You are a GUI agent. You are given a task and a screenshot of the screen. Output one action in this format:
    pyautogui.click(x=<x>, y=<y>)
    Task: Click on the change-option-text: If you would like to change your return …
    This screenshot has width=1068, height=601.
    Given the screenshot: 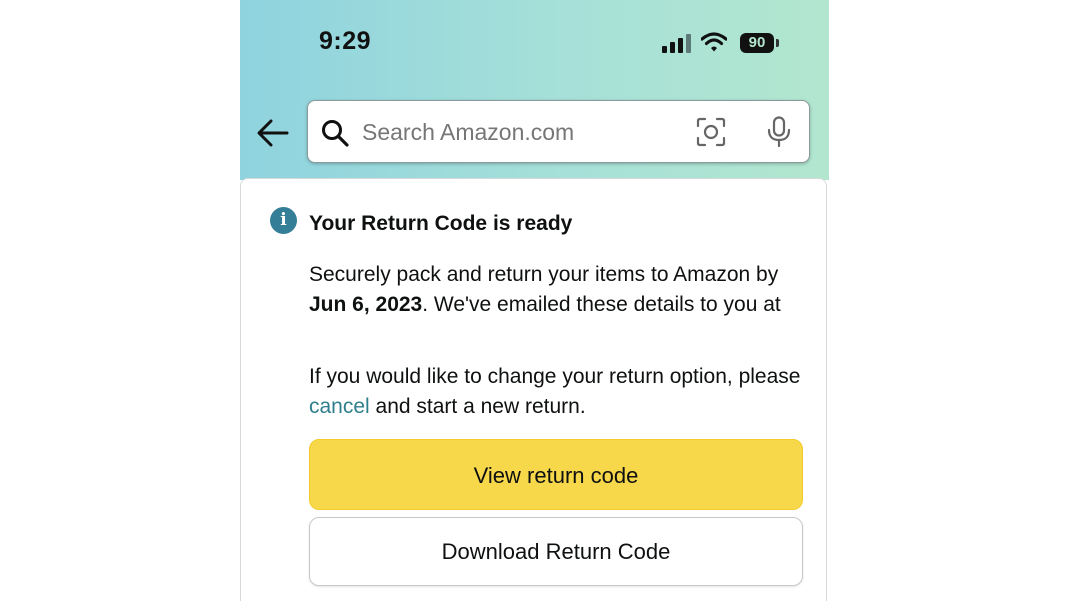 What is the action you would take?
    pyautogui.click(x=559, y=392)
    